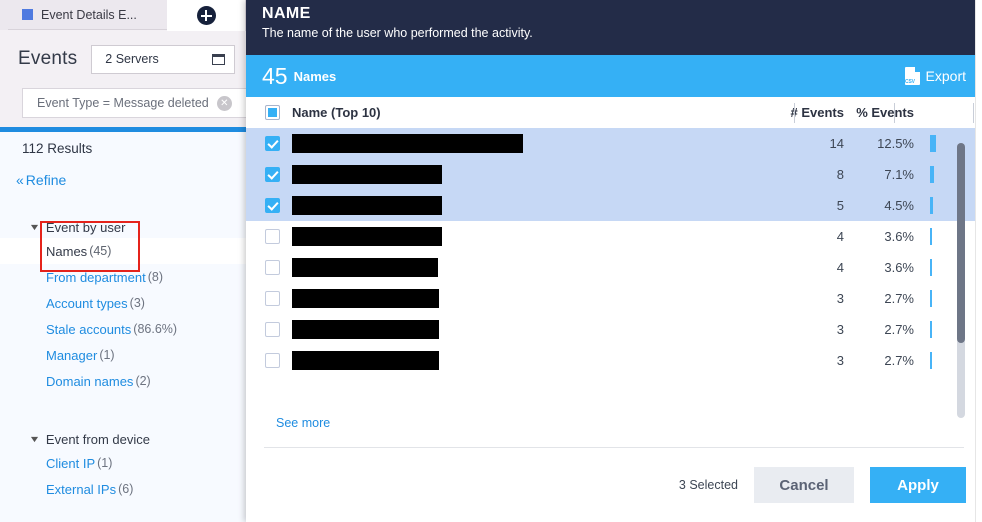 The width and height of the screenshot is (982, 522). What do you see at coordinates (899, 174) in the screenshot?
I see `row-percent-value: 7.1%` at bounding box center [899, 174].